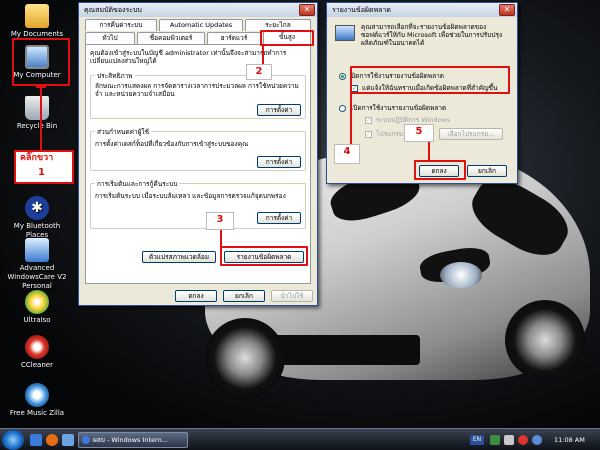  I want to click on music-icon, so click(37, 395).